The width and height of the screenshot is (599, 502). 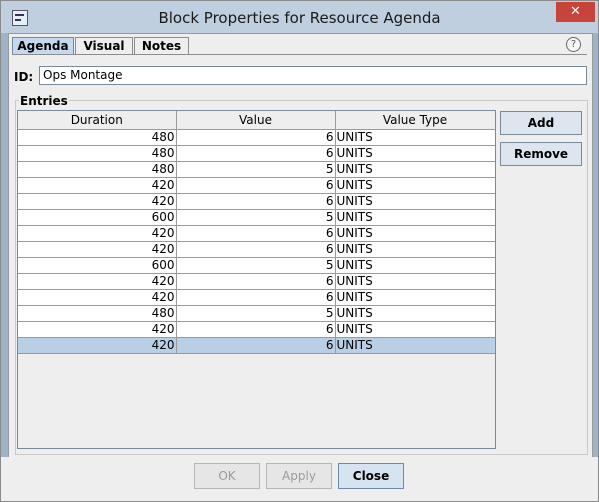 What do you see at coordinates (541, 154) in the screenshot?
I see `remove-button: Remove` at bounding box center [541, 154].